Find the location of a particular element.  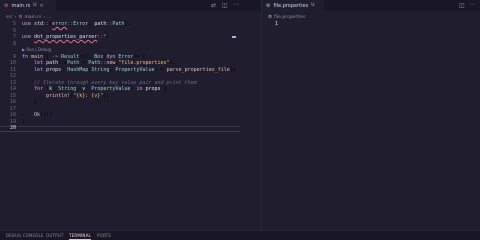

open-changes-icon: ⇄ is located at coordinates (213, 5).